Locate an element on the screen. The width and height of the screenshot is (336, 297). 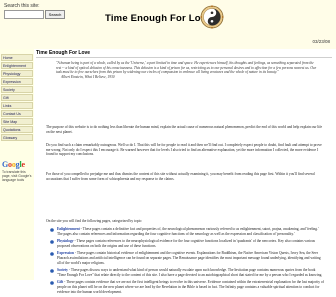
site-title: Time Enough For Love is located at coordinates (158, 18).